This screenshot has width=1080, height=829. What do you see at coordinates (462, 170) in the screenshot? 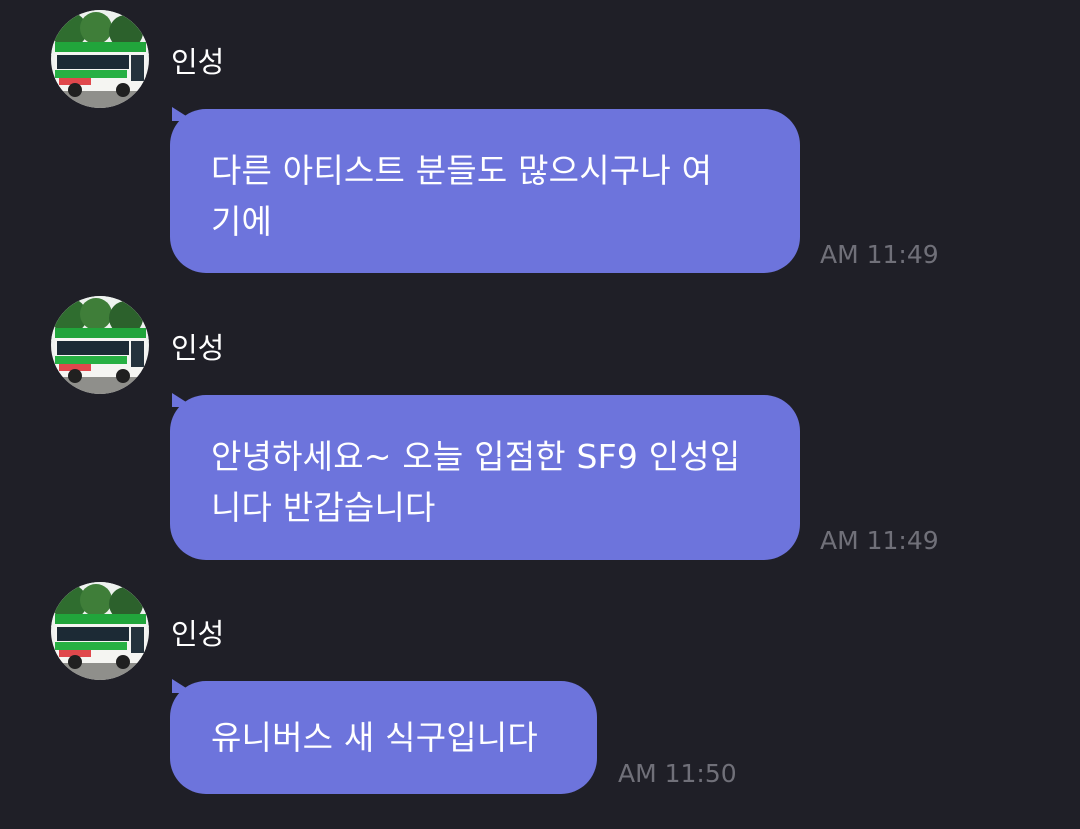
I see `message-line: 다른 아티스트 분들도 많으시구나 여` at bounding box center [462, 170].